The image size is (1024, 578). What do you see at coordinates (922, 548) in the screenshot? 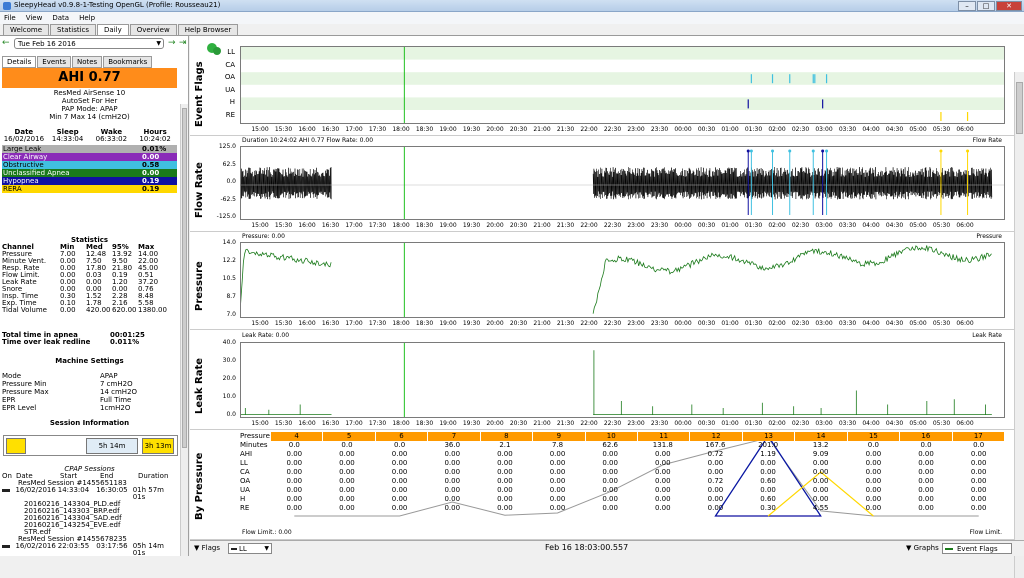
I see `graphs-menu: ▼ Graphs` at bounding box center [922, 548].